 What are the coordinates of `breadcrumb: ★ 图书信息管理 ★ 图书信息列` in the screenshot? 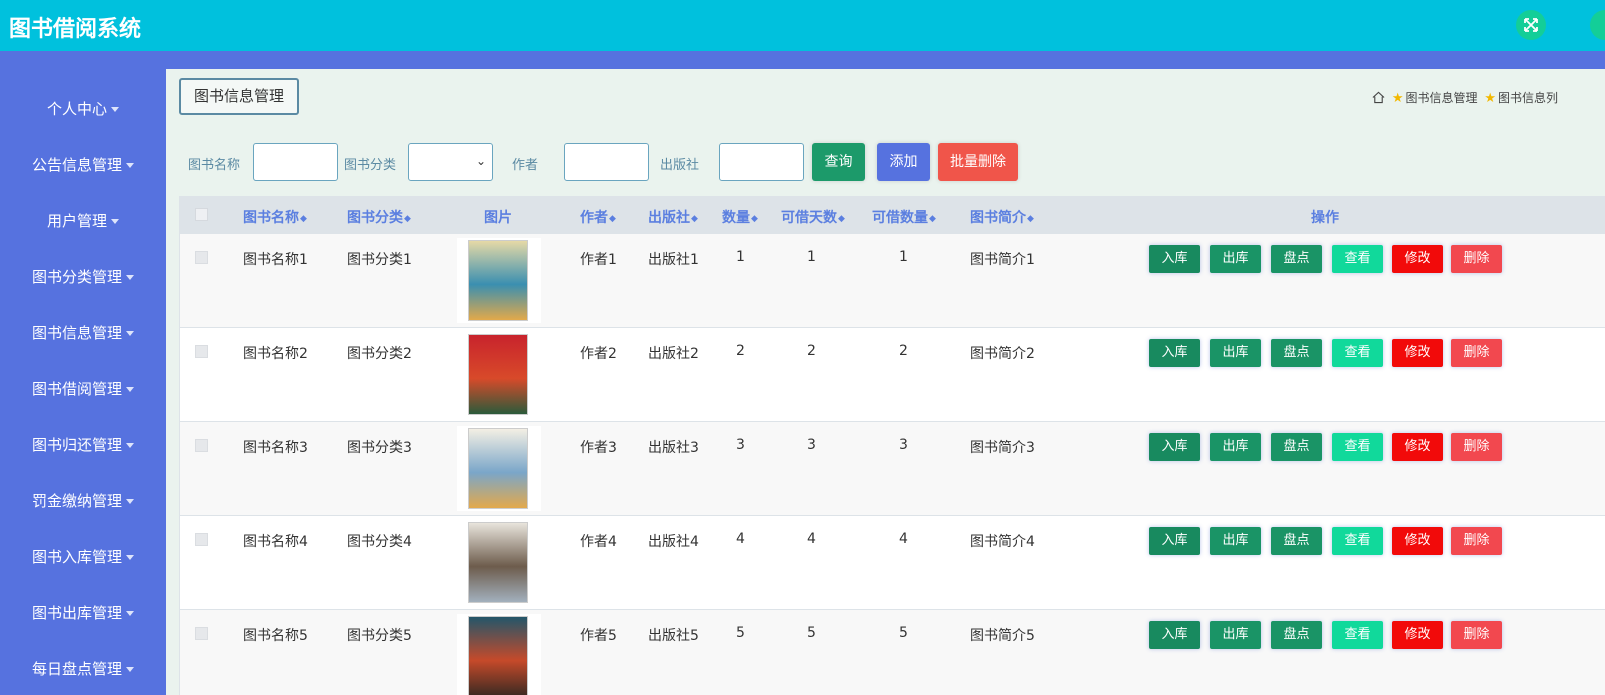 It's located at (1465, 97).